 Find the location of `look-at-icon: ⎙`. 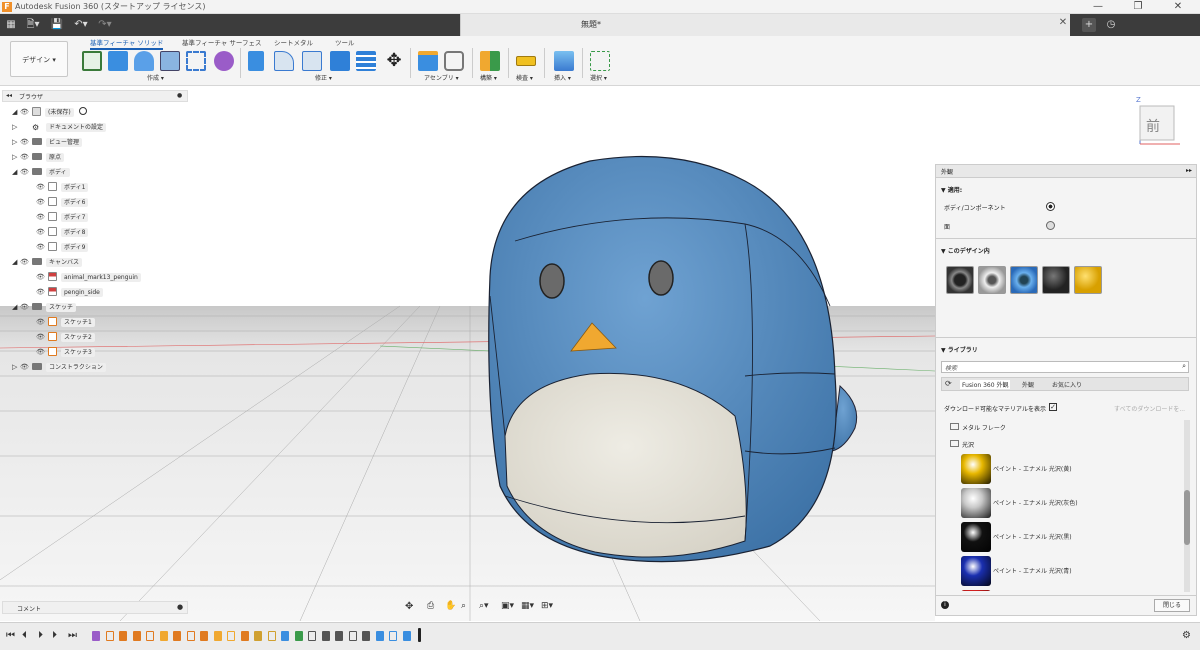

look-at-icon: ⎙ is located at coordinates (430, 606).